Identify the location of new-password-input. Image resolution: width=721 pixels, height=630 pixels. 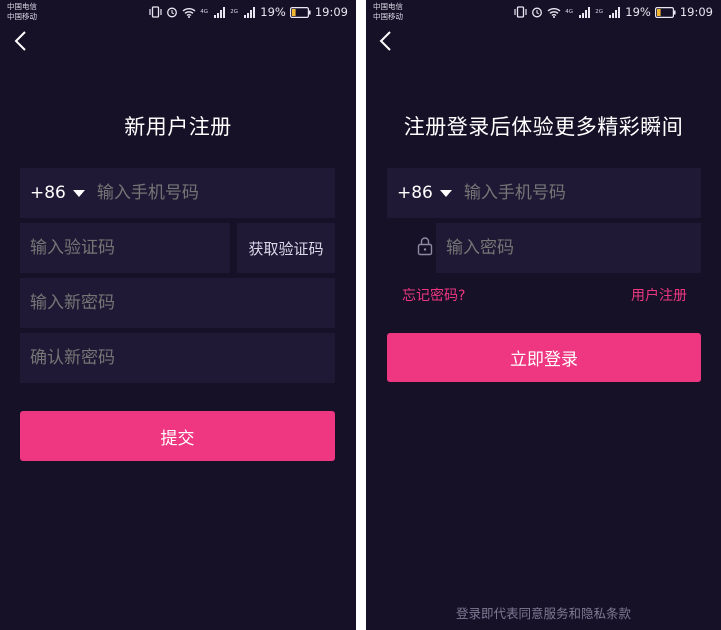
(182, 303).